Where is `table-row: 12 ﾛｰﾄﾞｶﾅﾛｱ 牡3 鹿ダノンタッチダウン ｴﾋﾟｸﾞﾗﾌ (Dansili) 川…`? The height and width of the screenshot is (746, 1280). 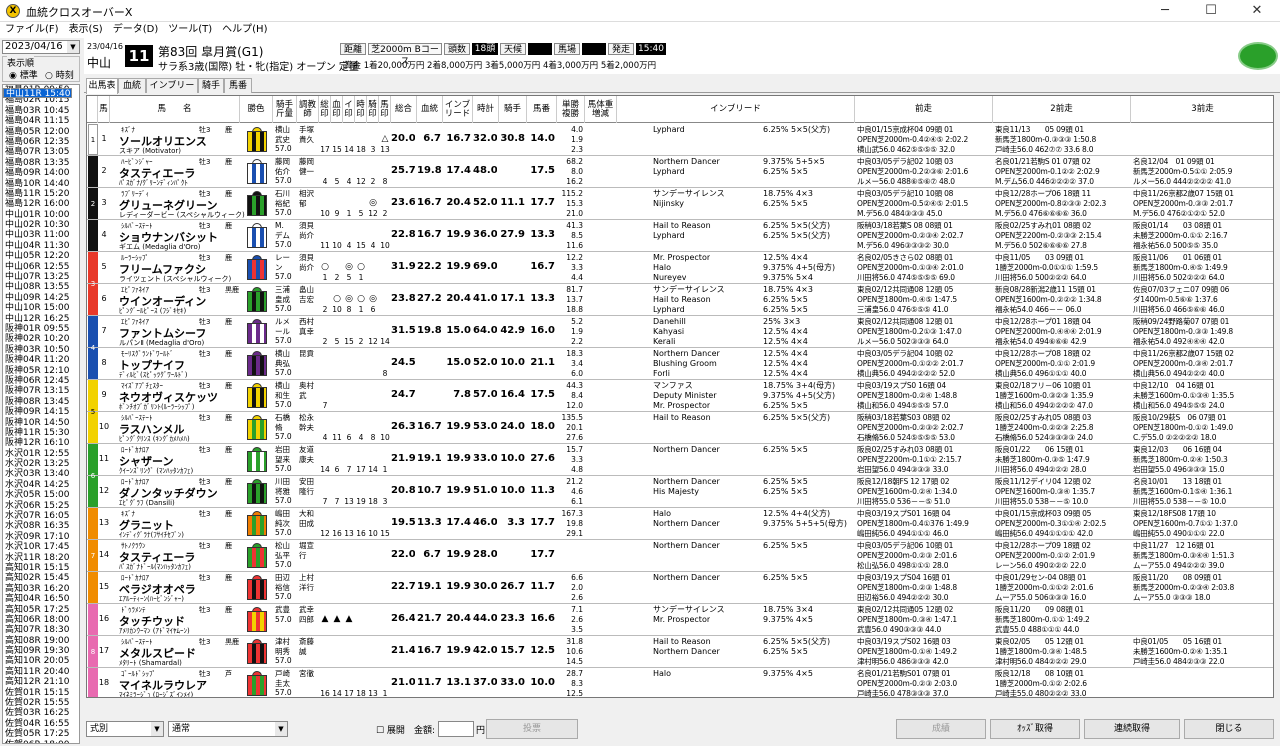
table-row: 12 ﾛｰﾄﾞｶﾅﾛｱ 牡3 鹿ダノンタッチダウン ｴﾋﾟｸﾞﾗﾌ (Dansili) 川… is located at coordinates (680, 492).